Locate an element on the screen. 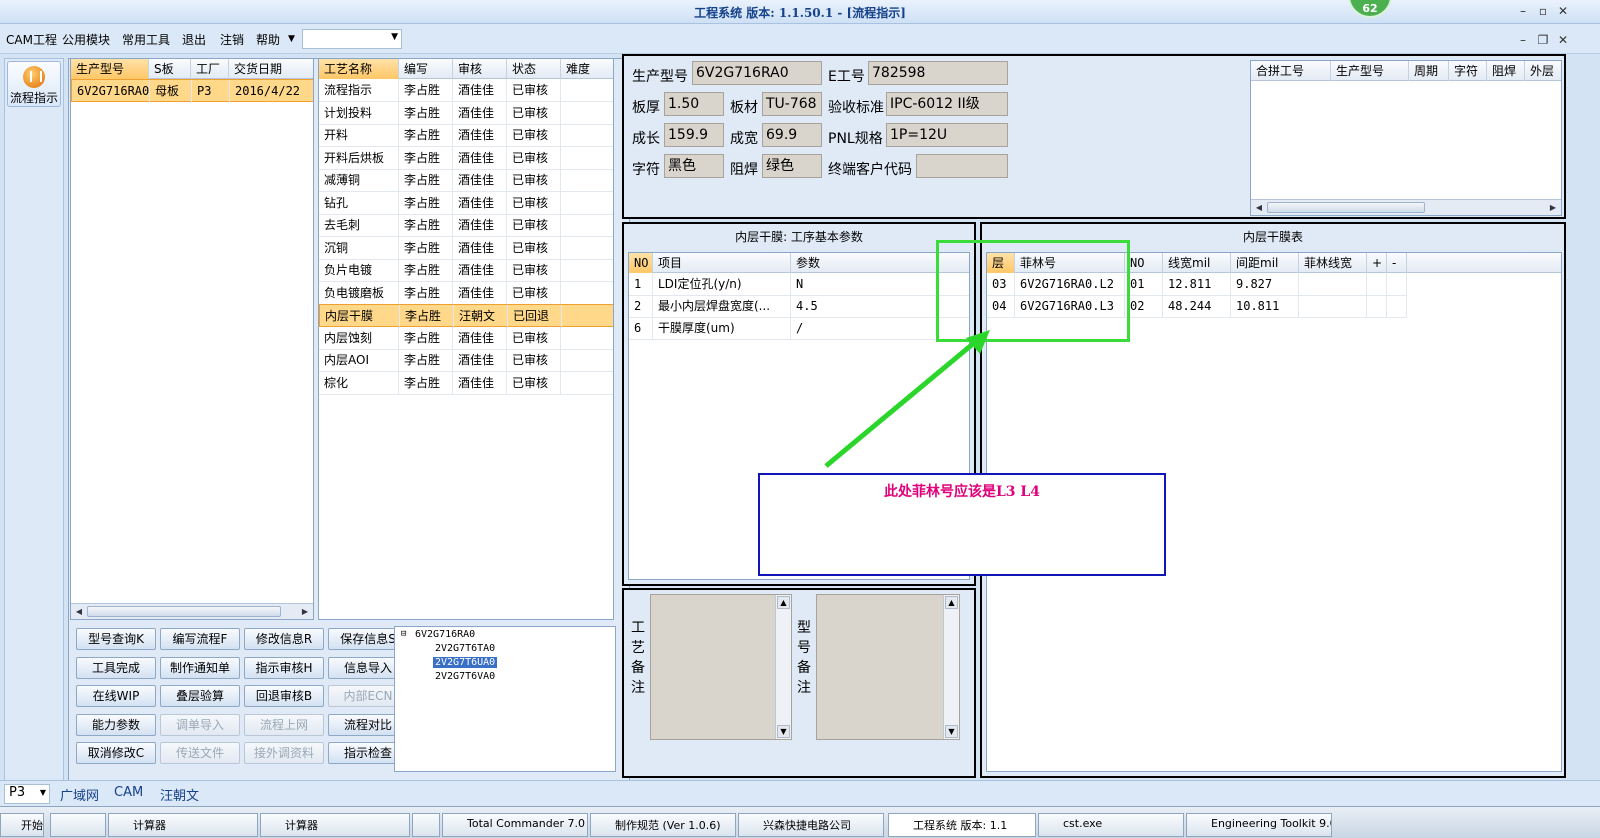 The image size is (1600, 838). tree-root: 6V2G716RA0 is located at coordinates (445, 634).